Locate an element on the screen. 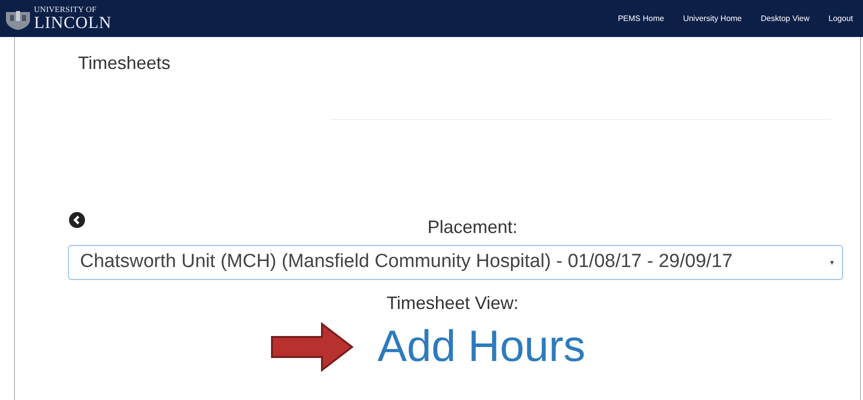 The image size is (863, 400). logo-text: LINCOLN is located at coordinates (73, 22).